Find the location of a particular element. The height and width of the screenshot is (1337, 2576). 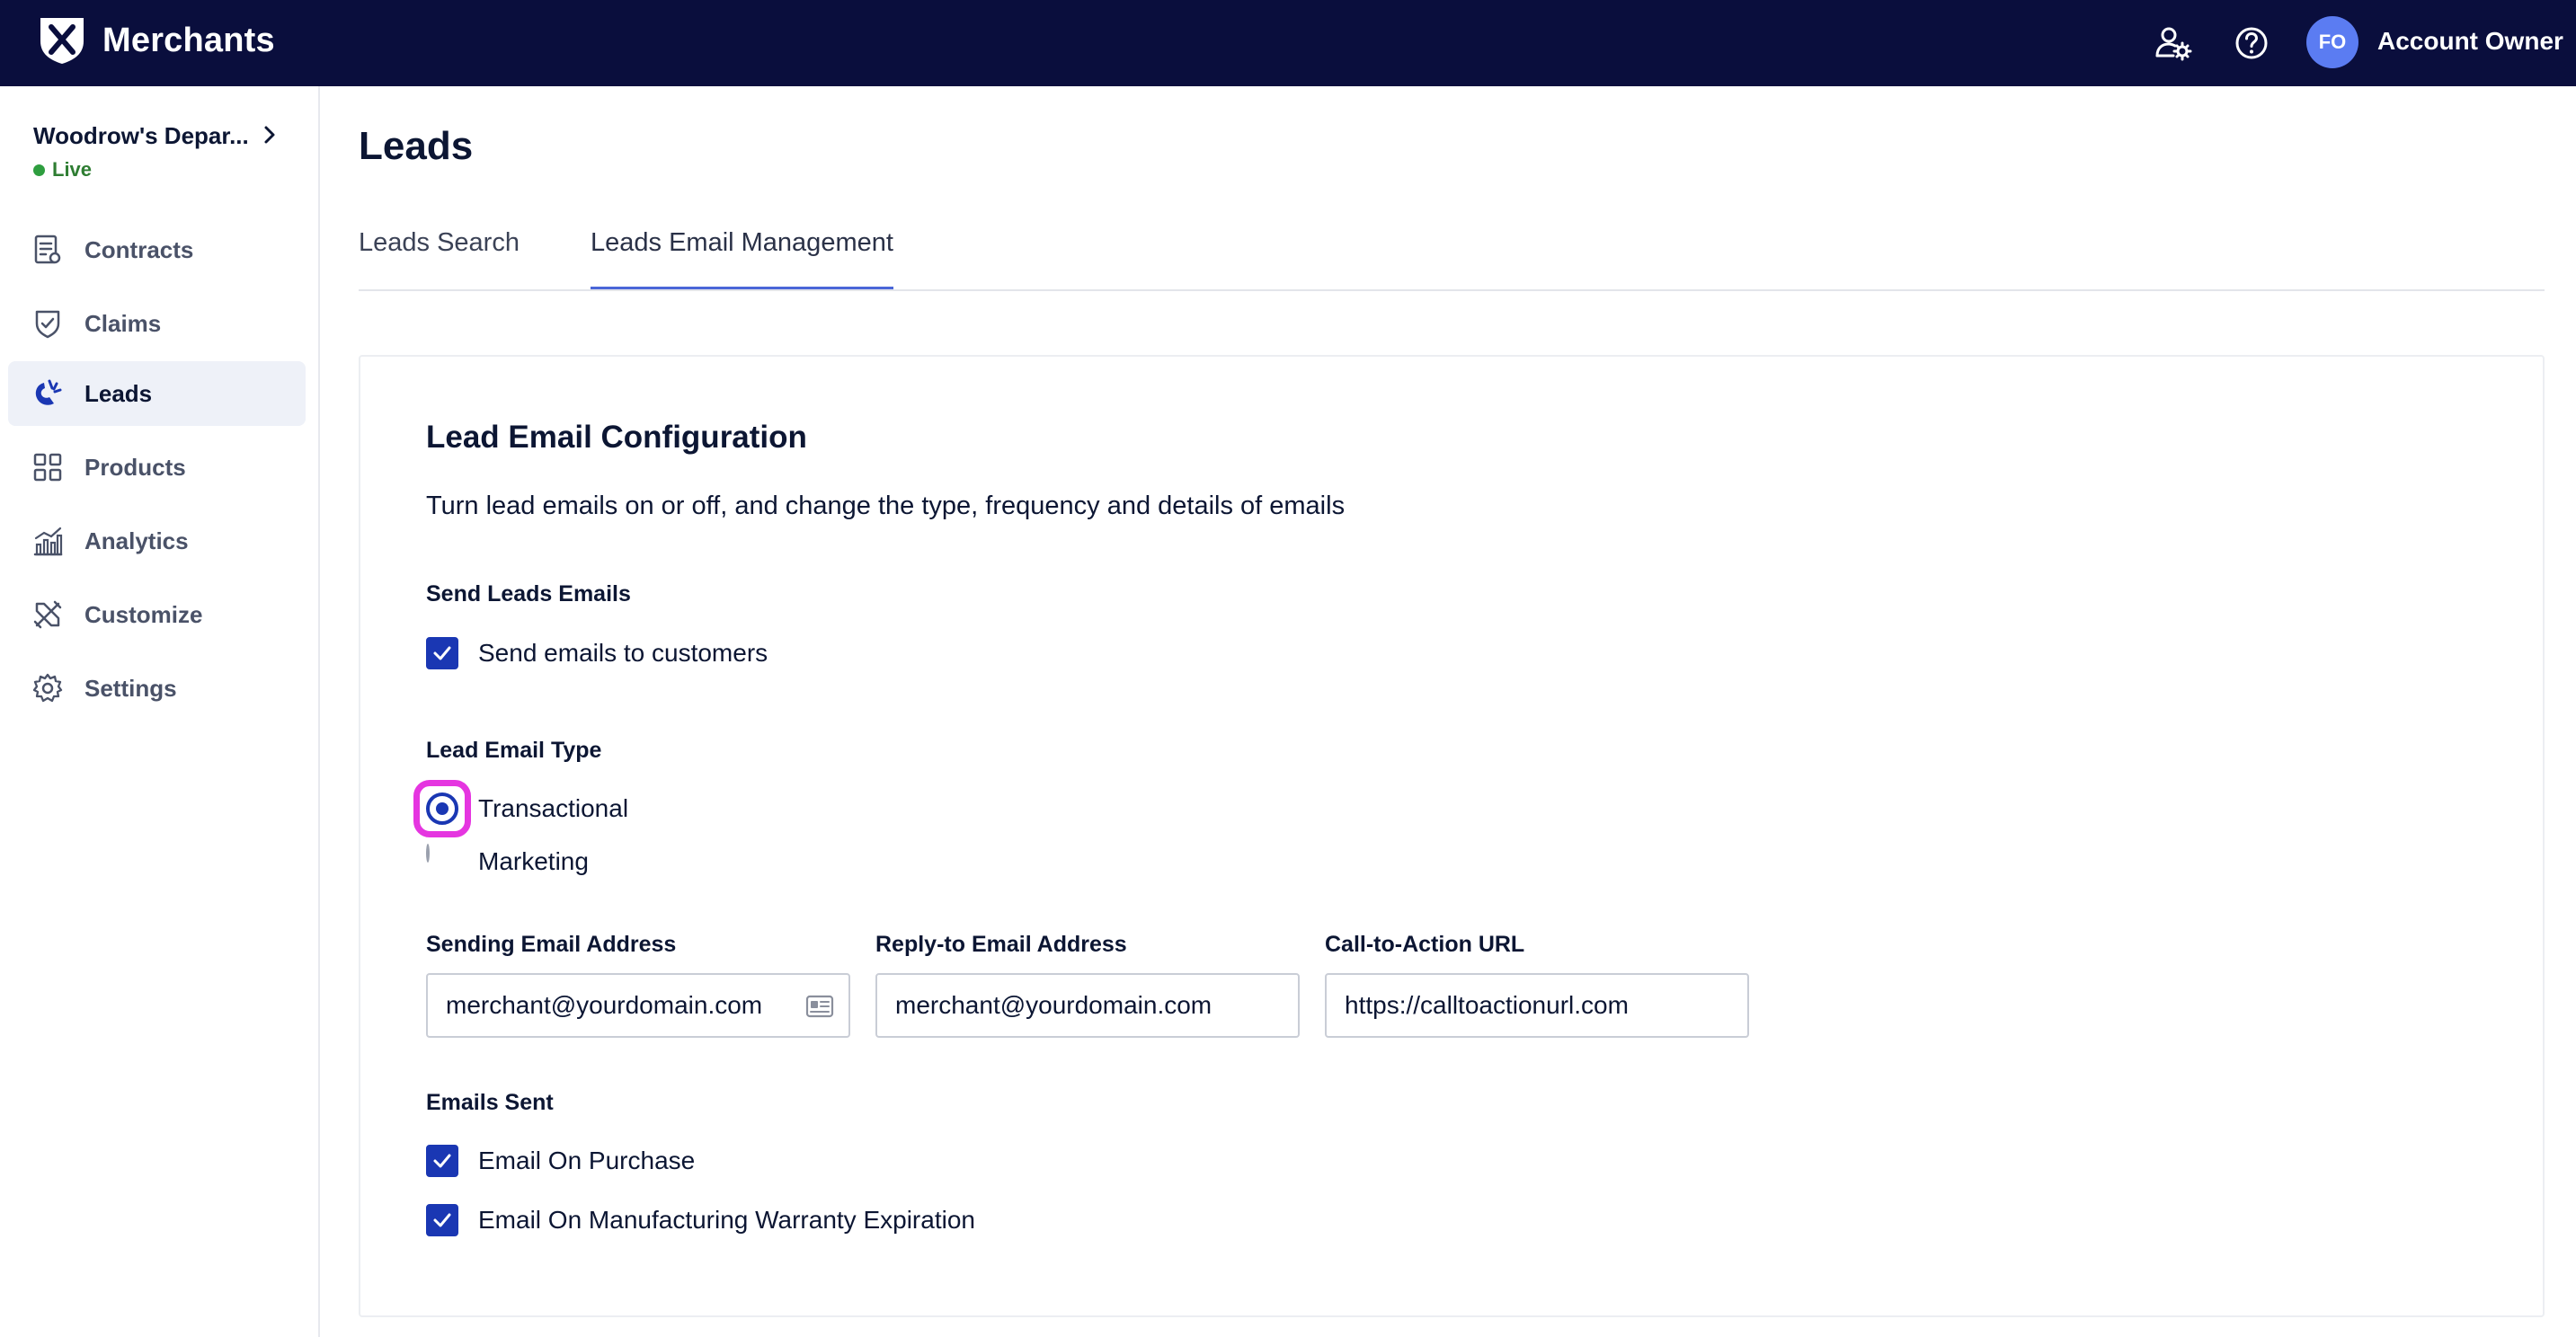

send-emails-checkbox-row: Send emails to customers is located at coordinates (597, 653).